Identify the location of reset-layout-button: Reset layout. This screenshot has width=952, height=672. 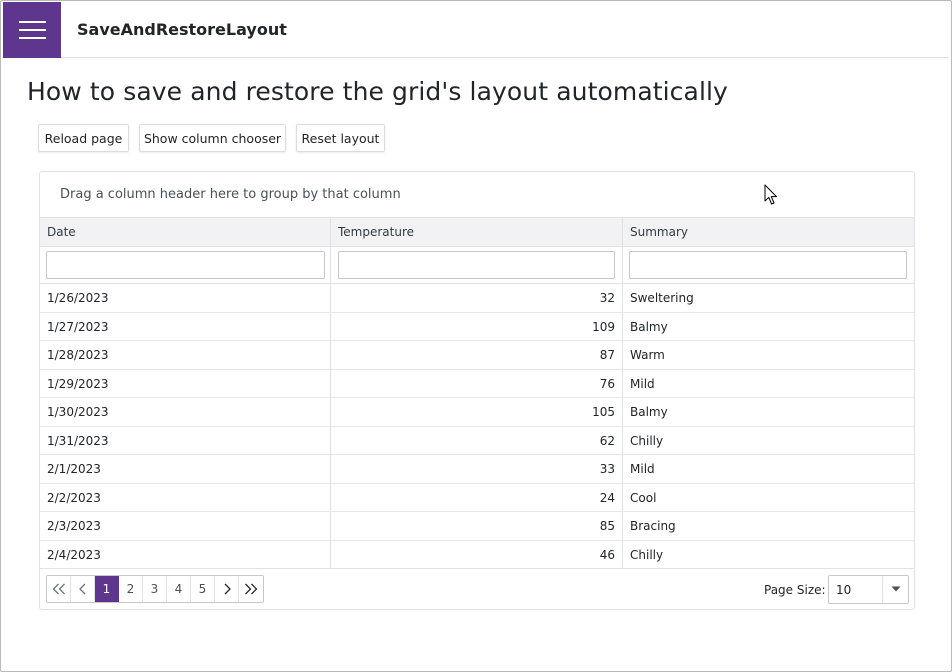
(340, 138).